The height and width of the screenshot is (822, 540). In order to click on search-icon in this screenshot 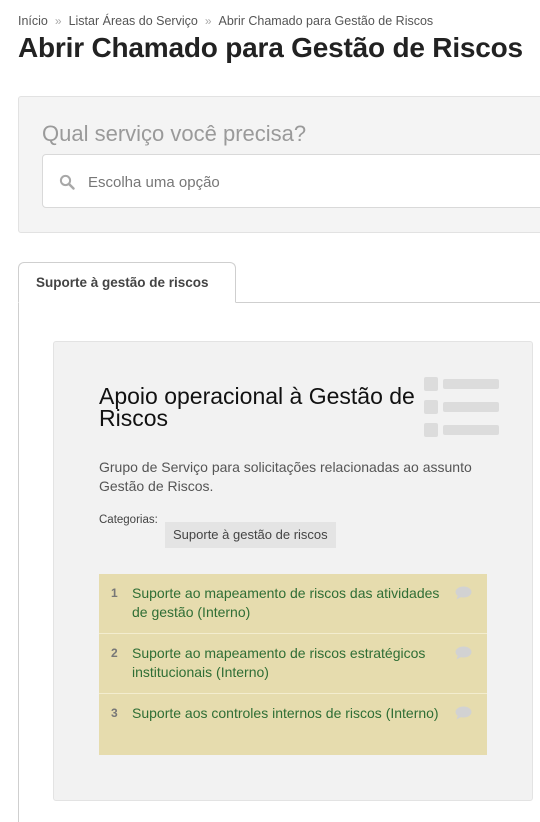, I will do `click(67, 182)`.